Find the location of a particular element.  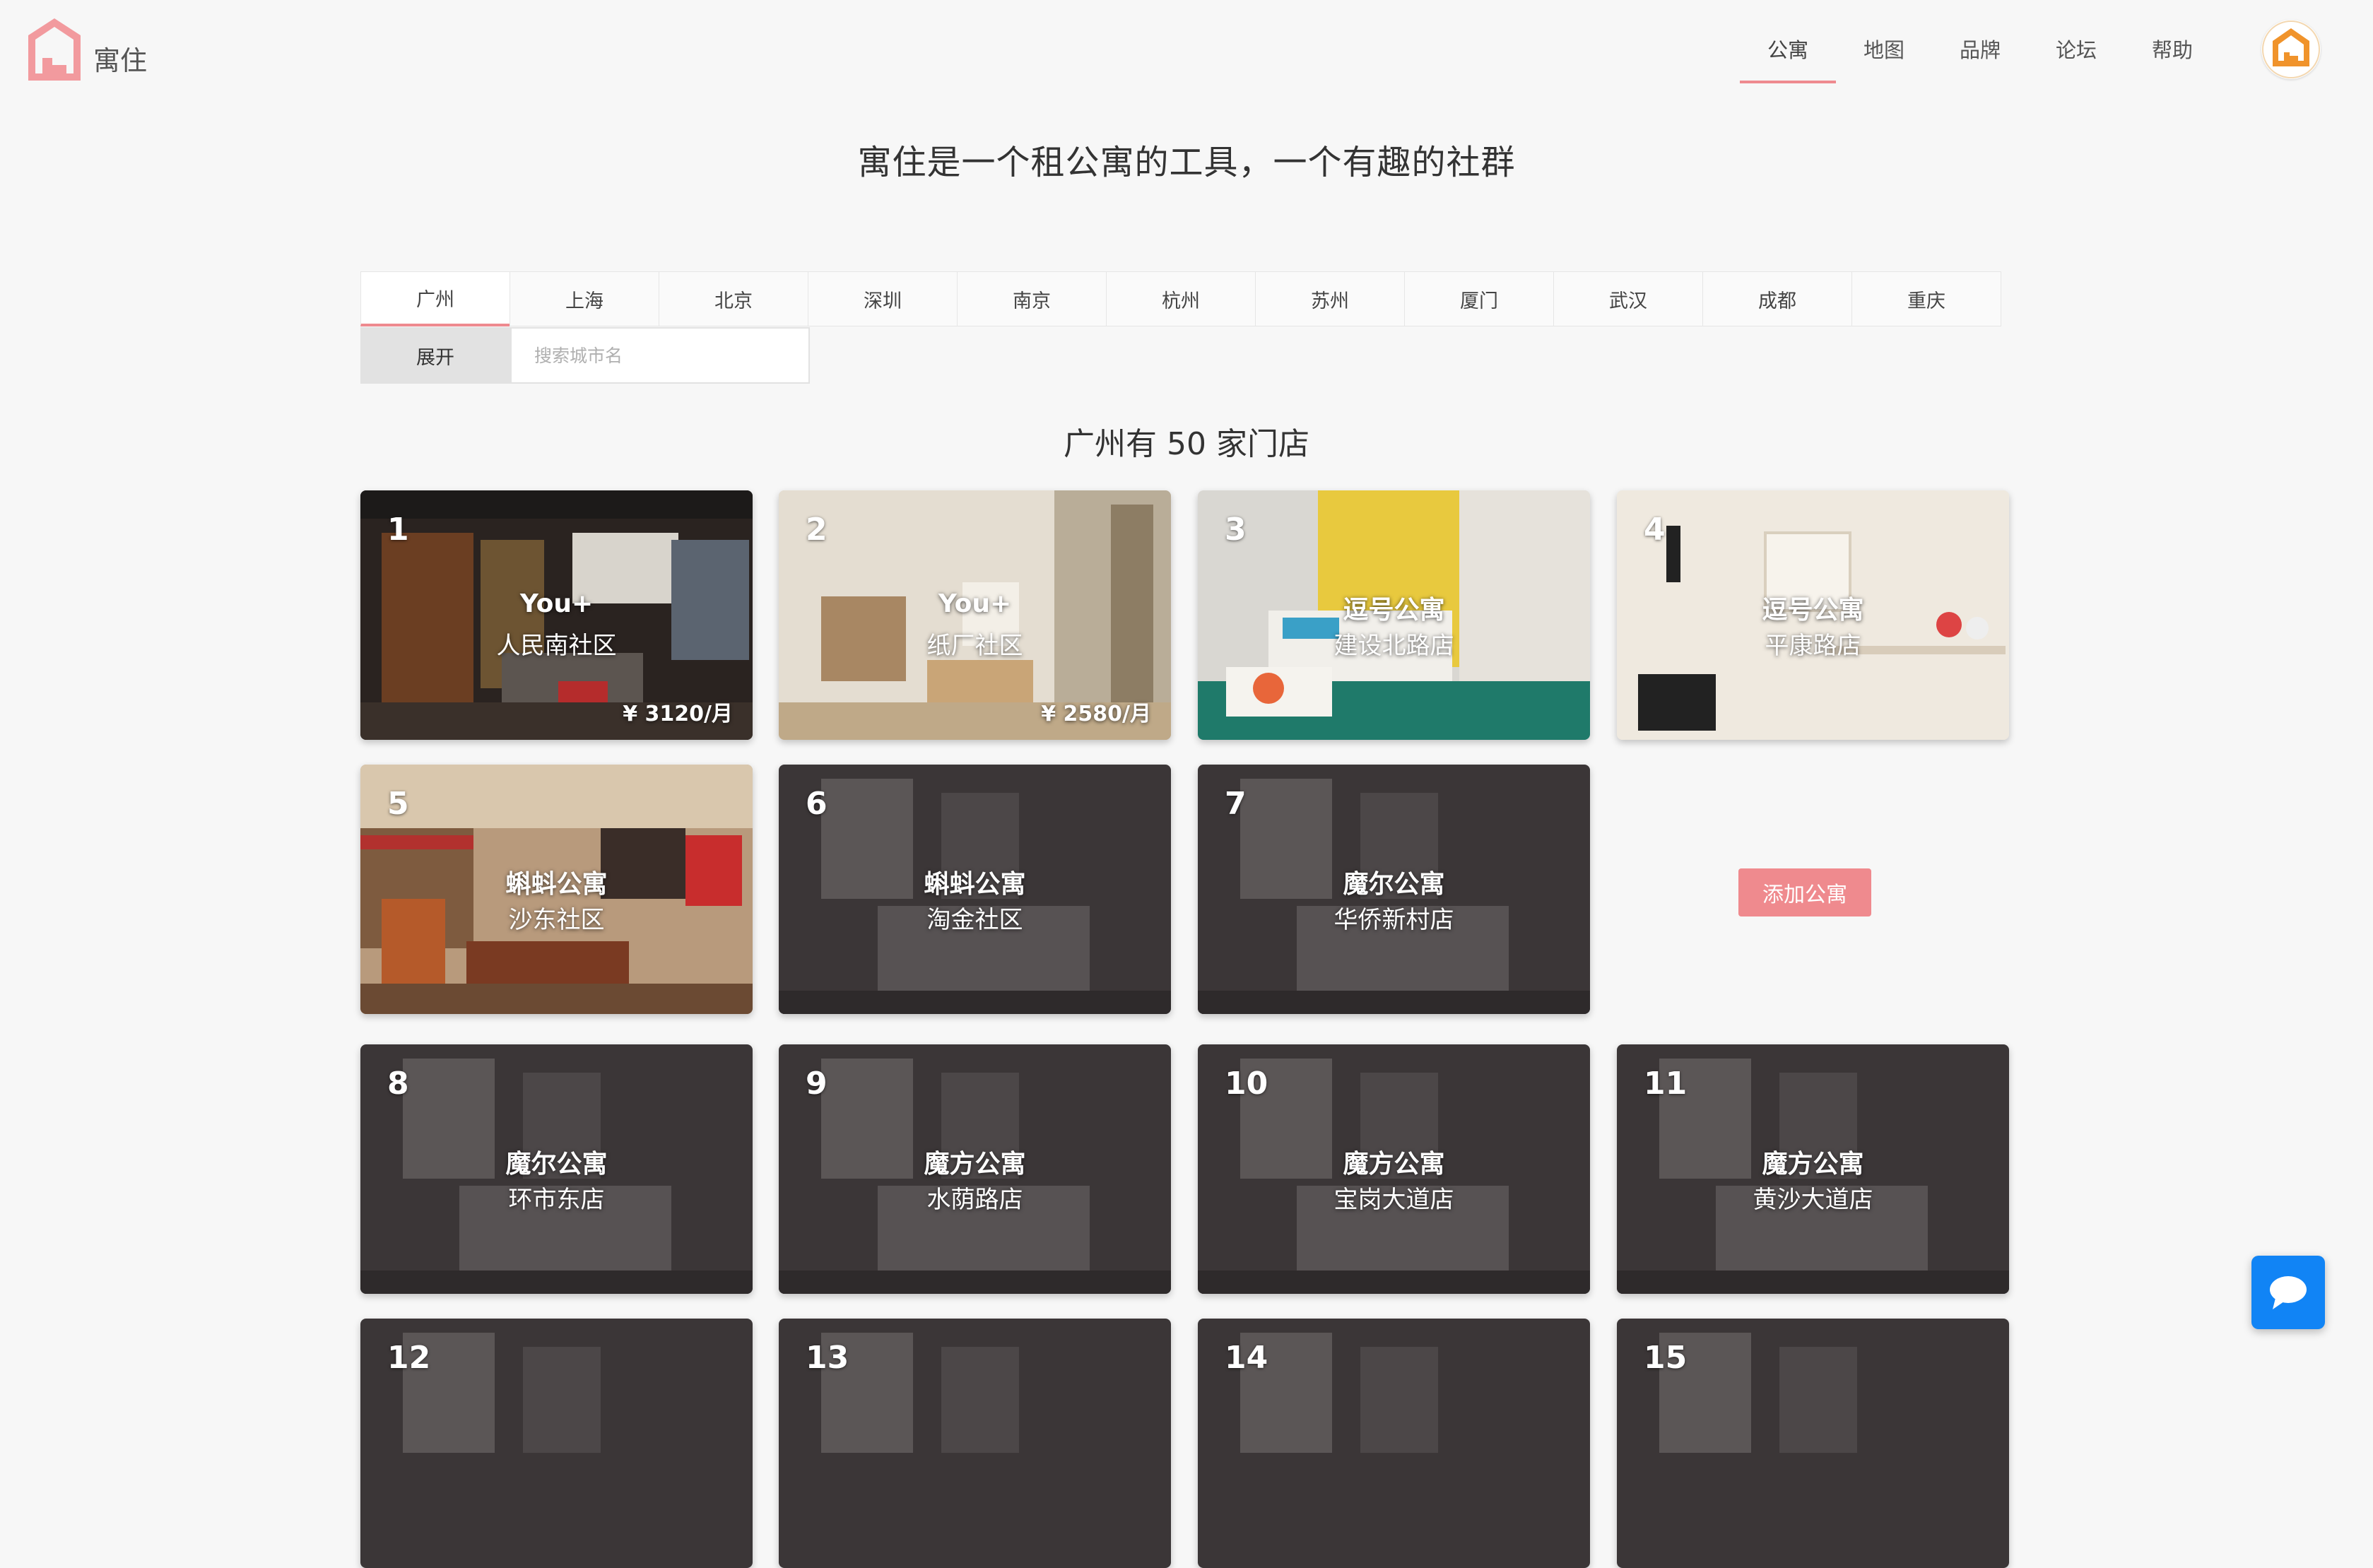

card-number: 14 is located at coordinates (1246, 1358).